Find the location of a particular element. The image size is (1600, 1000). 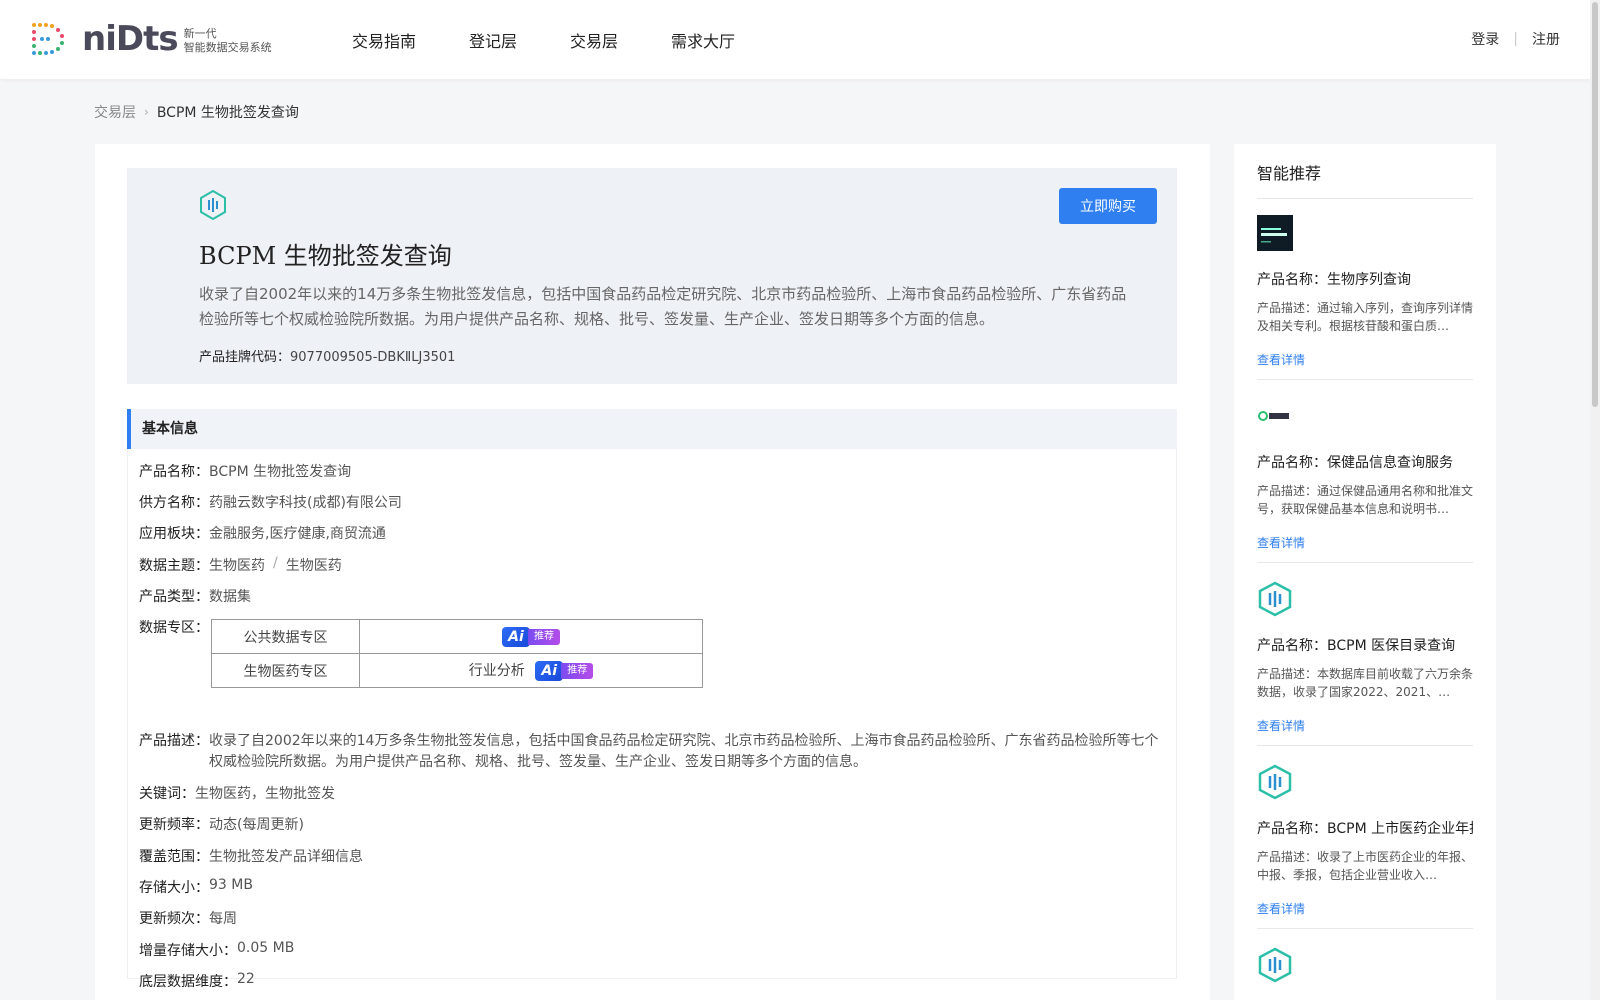

field-value: 生物批签发产品详细信息 is located at coordinates (286, 857).